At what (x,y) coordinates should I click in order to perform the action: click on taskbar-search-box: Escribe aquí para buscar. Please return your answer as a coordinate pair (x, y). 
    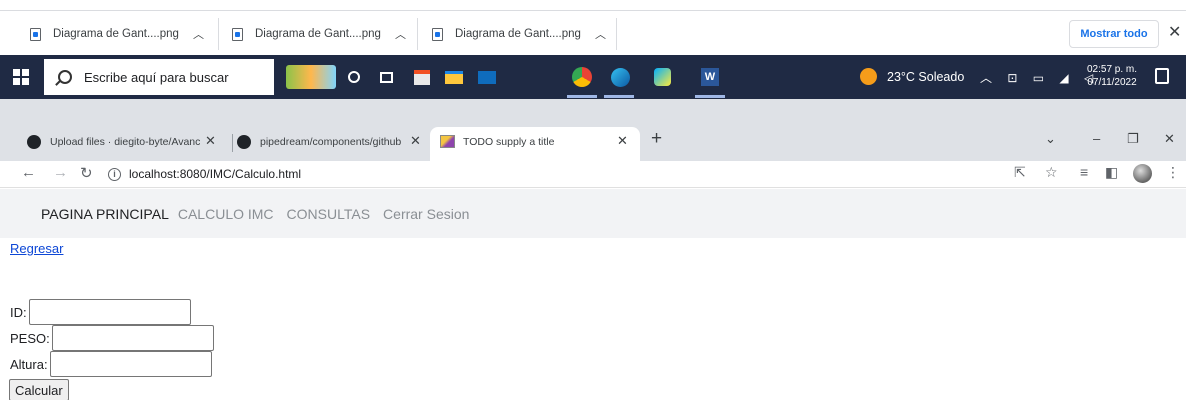
    Looking at the image, I should click on (159, 77).